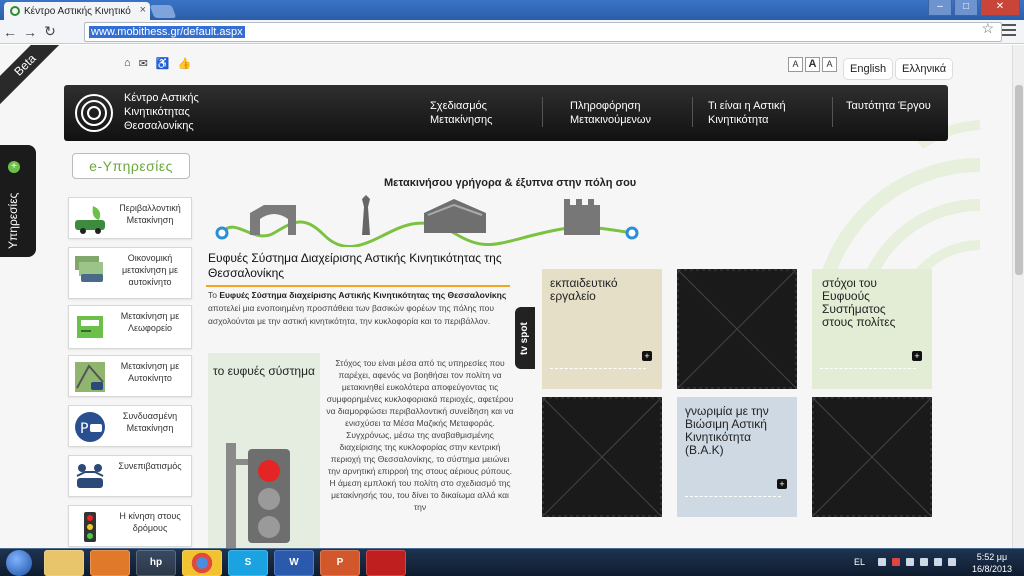 The height and width of the screenshot is (576, 1024). I want to click on clock-date: 16/8/2013, so click(991, 569).